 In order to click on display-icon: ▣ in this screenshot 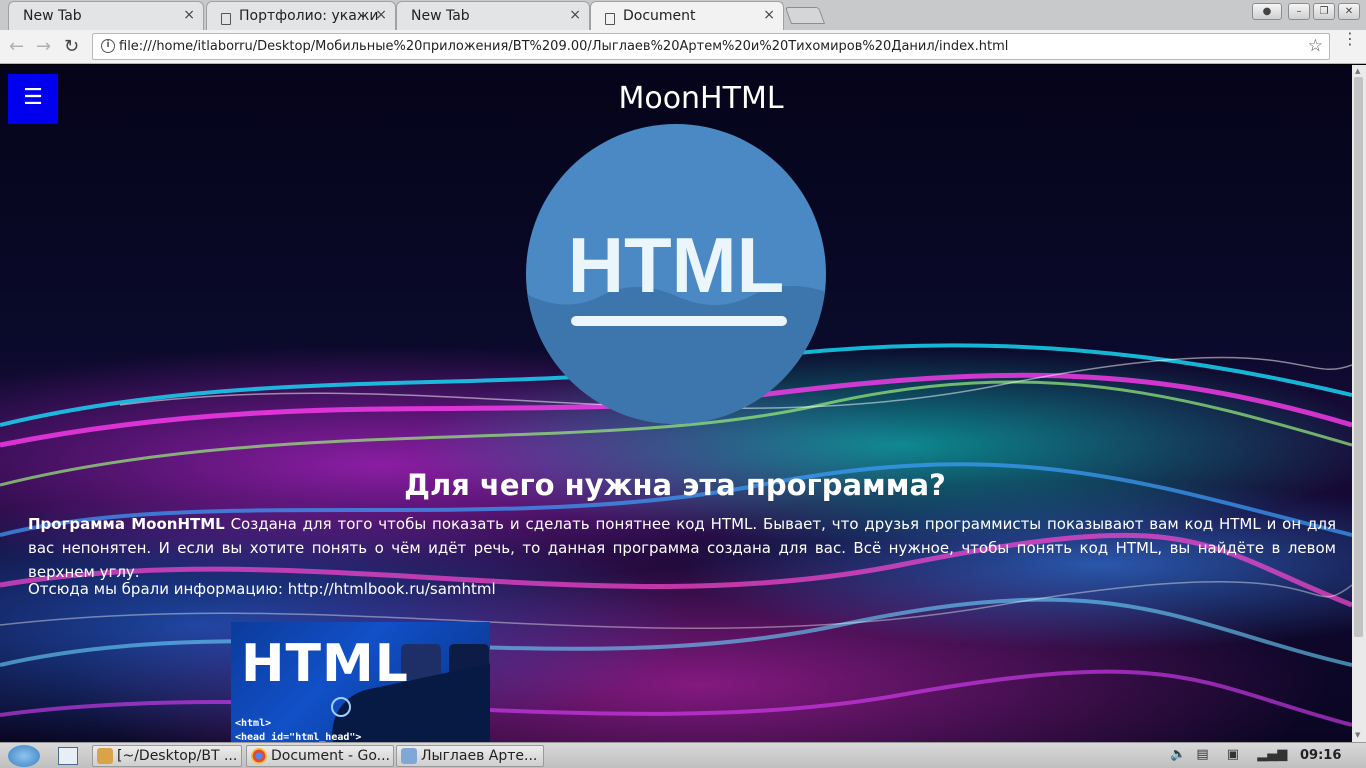, I will do `click(1233, 754)`.